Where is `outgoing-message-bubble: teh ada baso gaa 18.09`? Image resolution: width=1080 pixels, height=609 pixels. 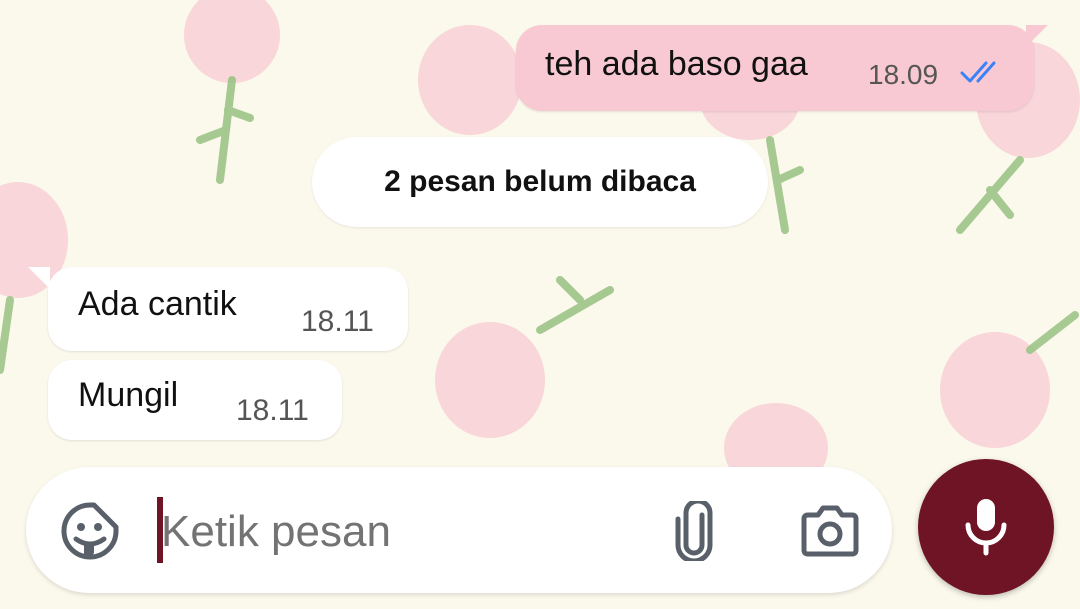
outgoing-message-bubble: teh ada baso gaa 18.09 is located at coordinates (782, 68).